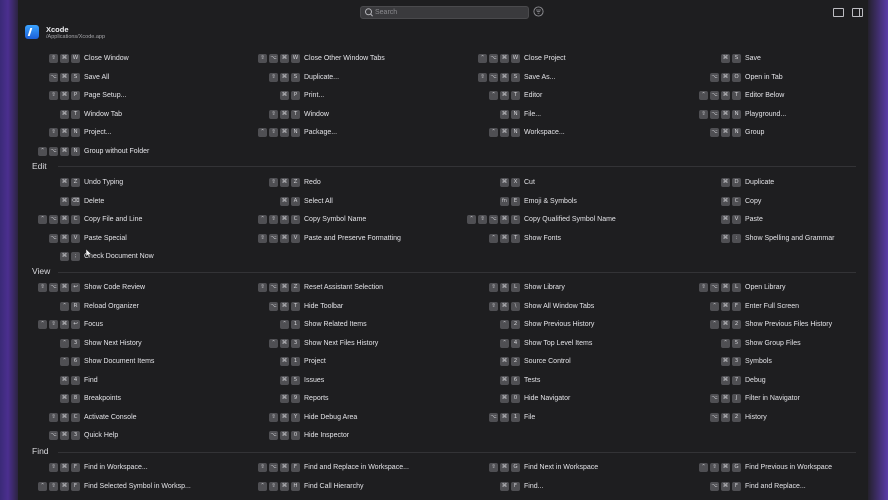 Image resolution: width=888 pixels, height=500 pixels. What do you see at coordinates (504, 287) in the screenshot?
I see `key-combo: ⇧ ⌘ L` at bounding box center [504, 287].